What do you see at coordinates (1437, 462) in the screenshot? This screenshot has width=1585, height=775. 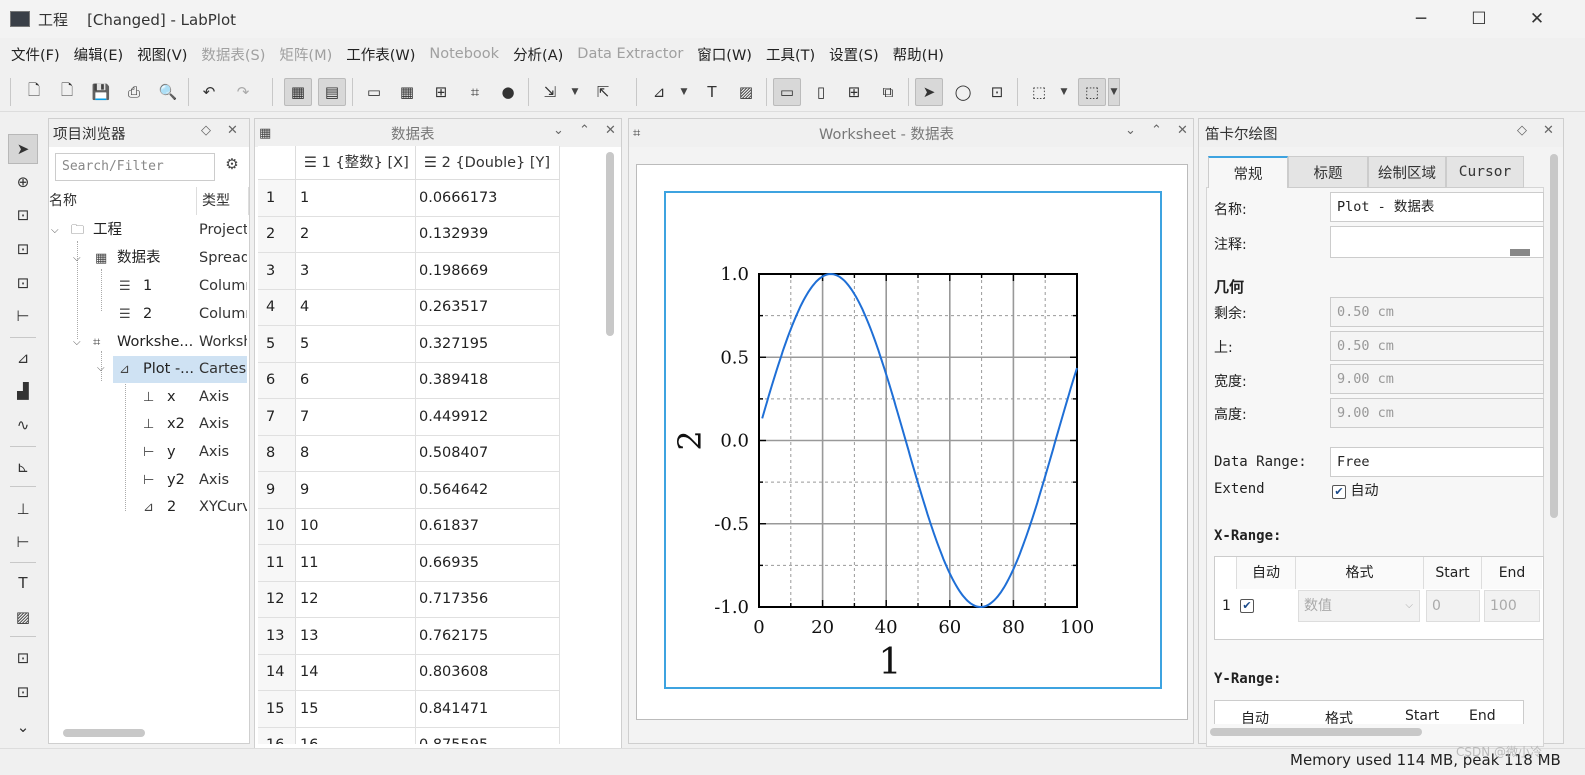 I see `data-range-select: Free` at bounding box center [1437, 462].